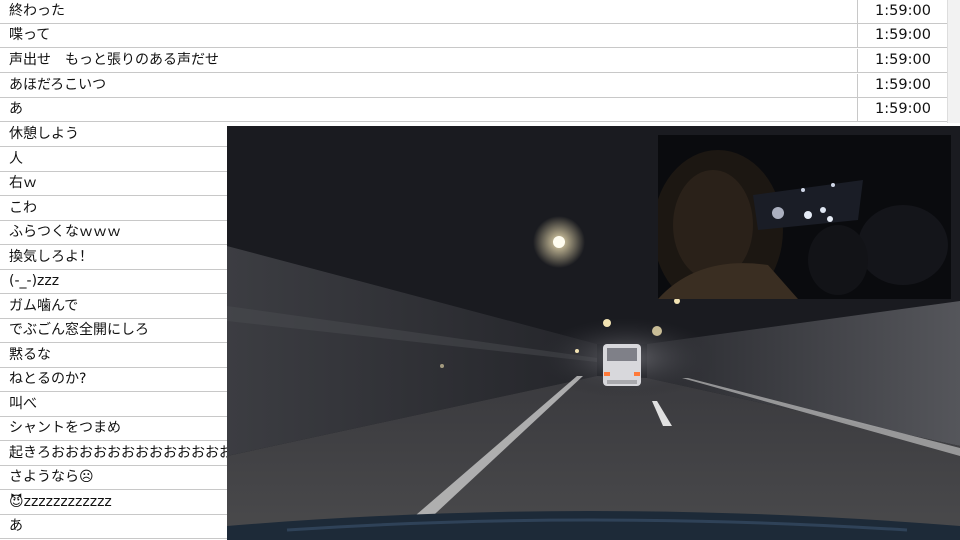 This screenshot has height=540, width=960. I want to click on comment-text: 叫べ, so click(23, 404).